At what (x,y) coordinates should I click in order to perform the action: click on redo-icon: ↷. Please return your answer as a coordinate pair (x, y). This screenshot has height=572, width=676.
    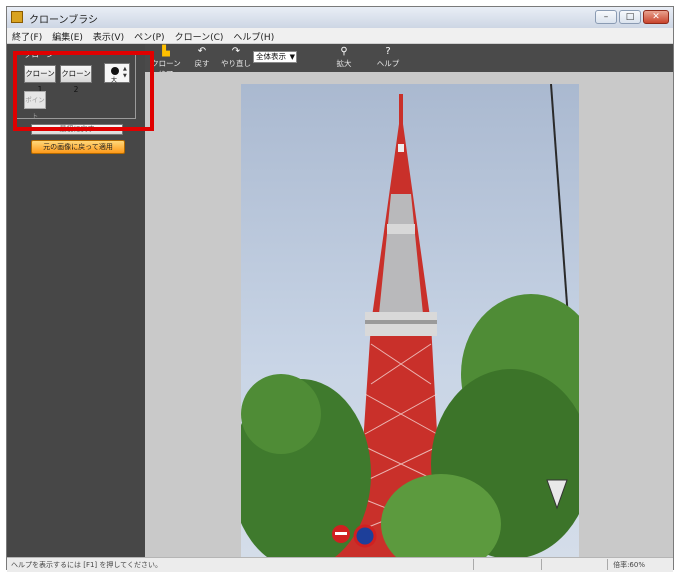
    Looking at the image, I should click on (236, 51).